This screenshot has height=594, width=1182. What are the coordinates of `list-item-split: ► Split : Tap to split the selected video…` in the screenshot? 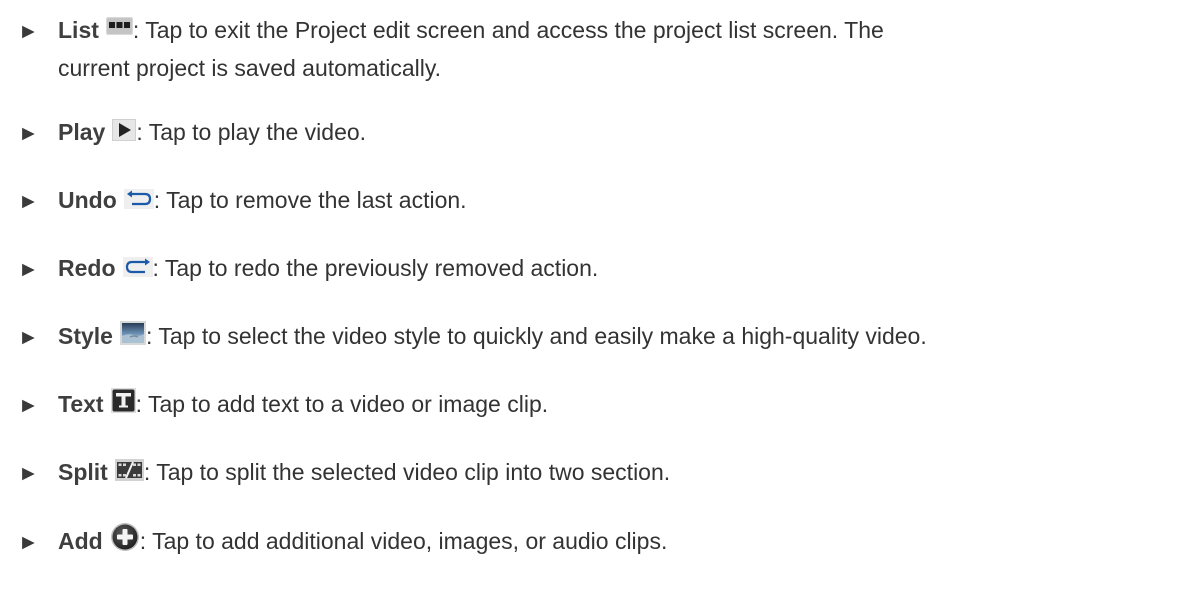 It's located at (598, 473).